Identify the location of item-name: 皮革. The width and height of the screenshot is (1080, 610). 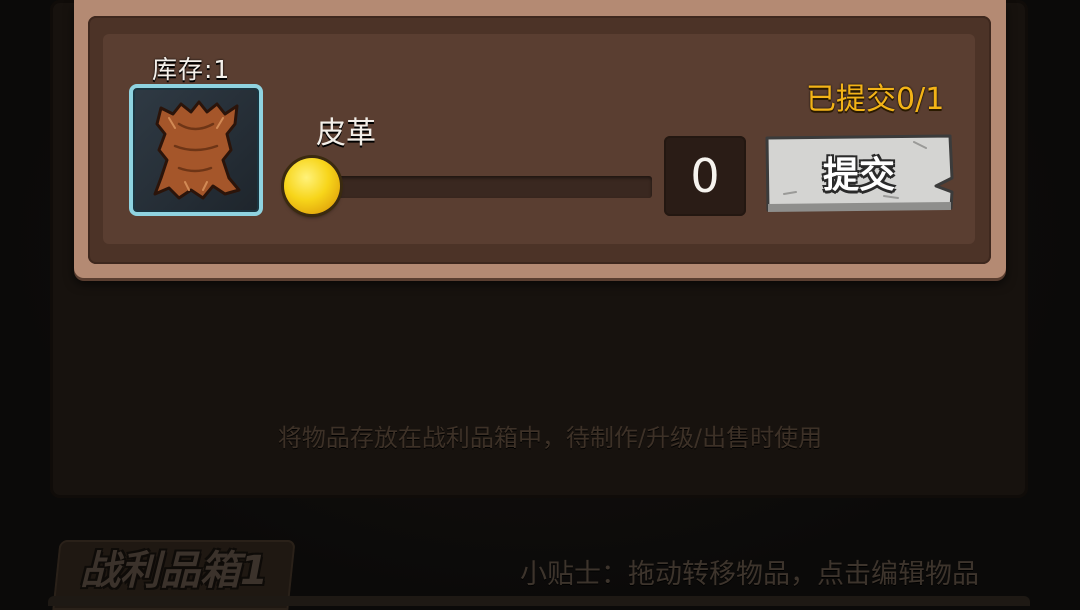
(346, 133).